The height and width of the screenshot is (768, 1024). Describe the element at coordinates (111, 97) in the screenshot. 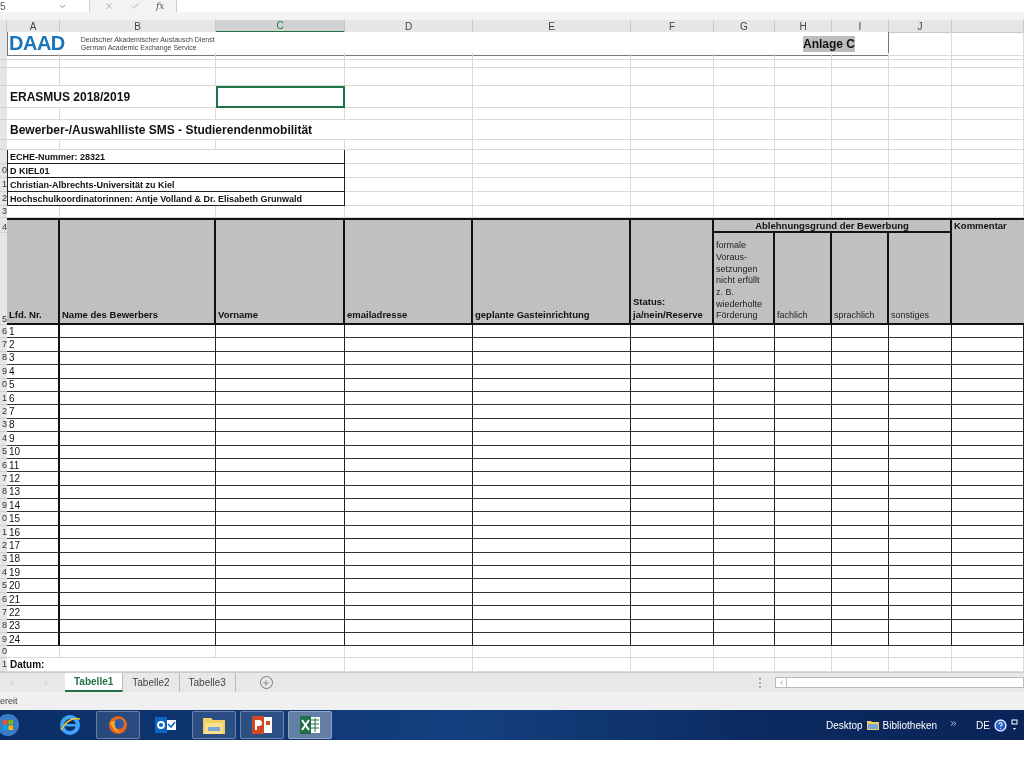

I see `sheet-title: ERASMUS 2018/2019` at that location.